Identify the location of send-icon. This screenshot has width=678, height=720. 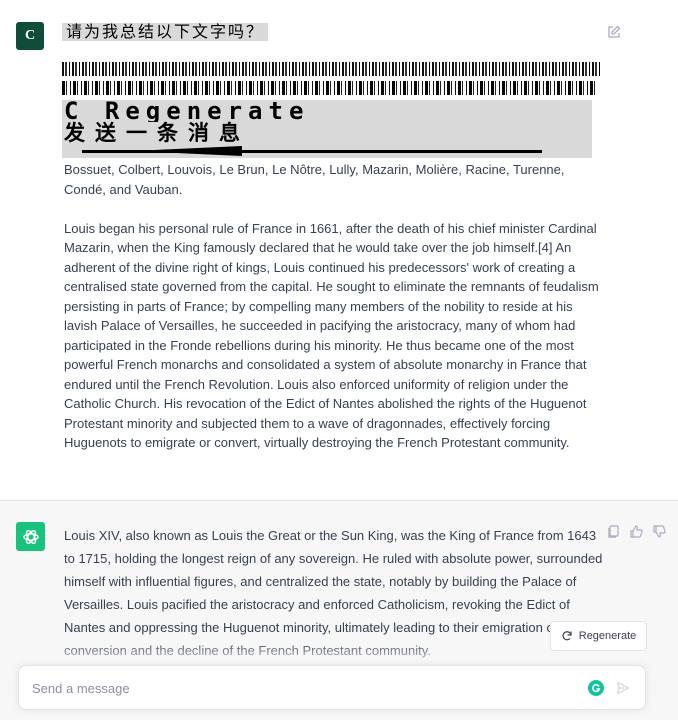
(623, 688).